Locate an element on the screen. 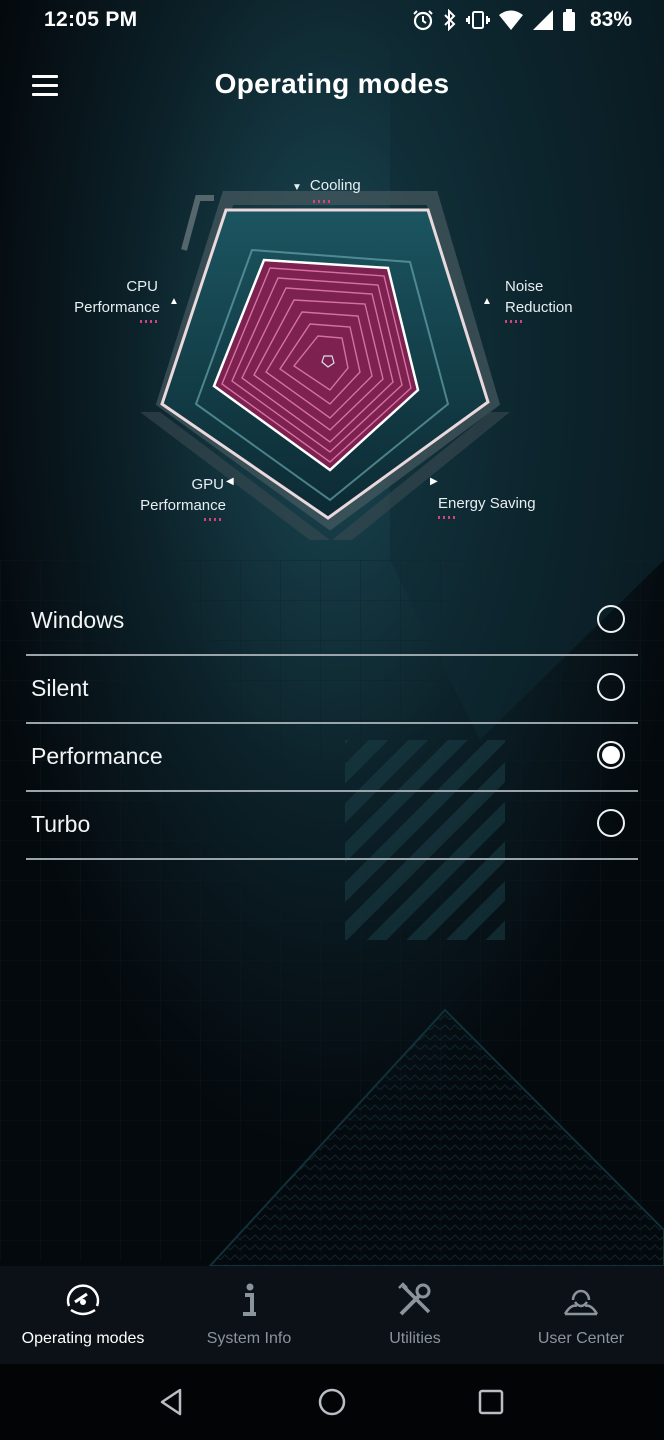 Image resolution: width=664 pixels, height=1440 pixels. nav-label: Operating modes is located at coordinates (83, 1338).